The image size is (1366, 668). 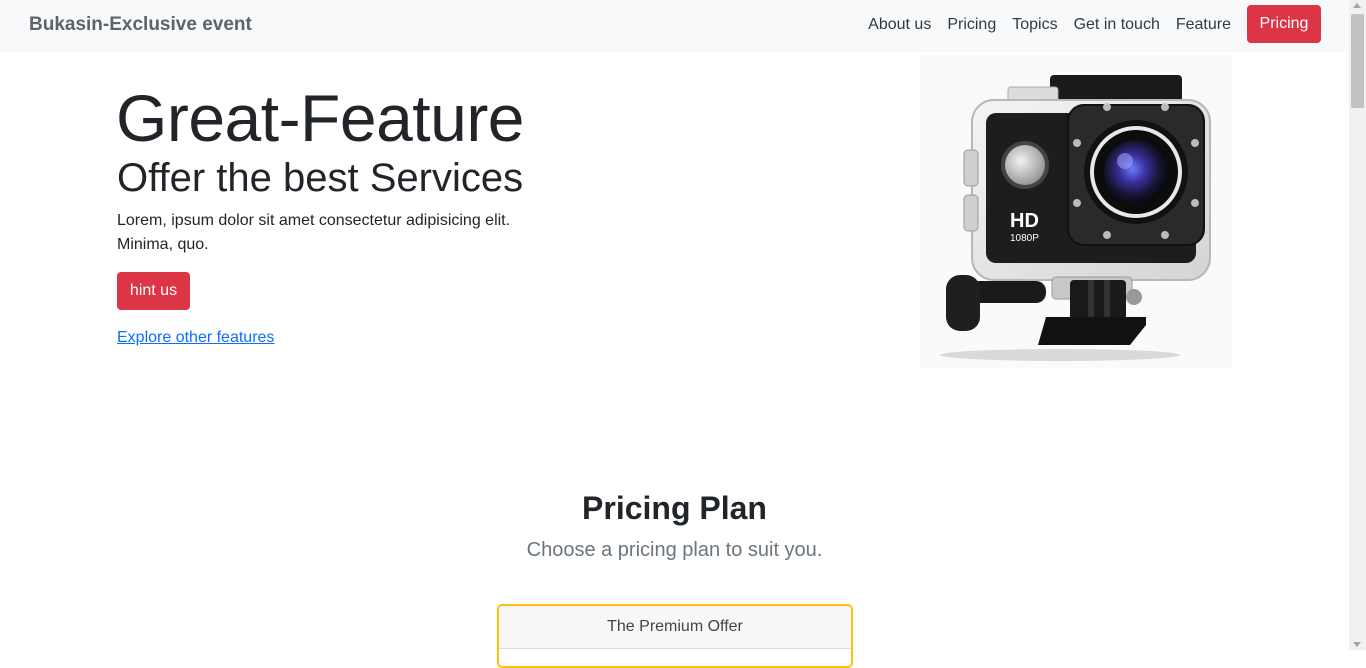 I want to click on nav-link-pricing: Pricing, so click(x=971, y=25).